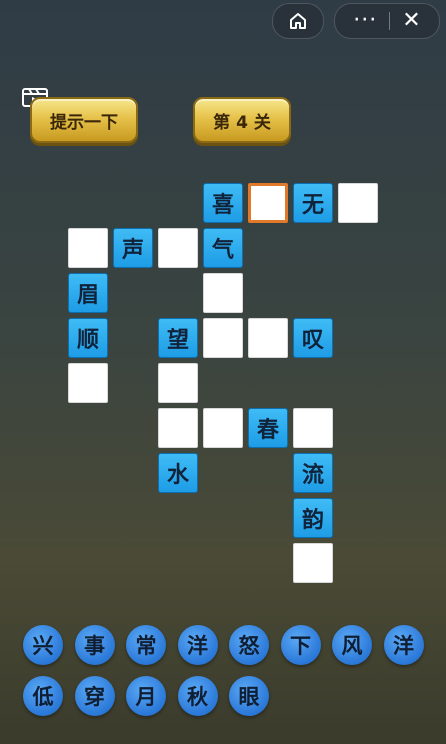  Describe the element at coordinates (313, 518) in the screenshot. I see `grid-cell-filled: 韵` at that location.